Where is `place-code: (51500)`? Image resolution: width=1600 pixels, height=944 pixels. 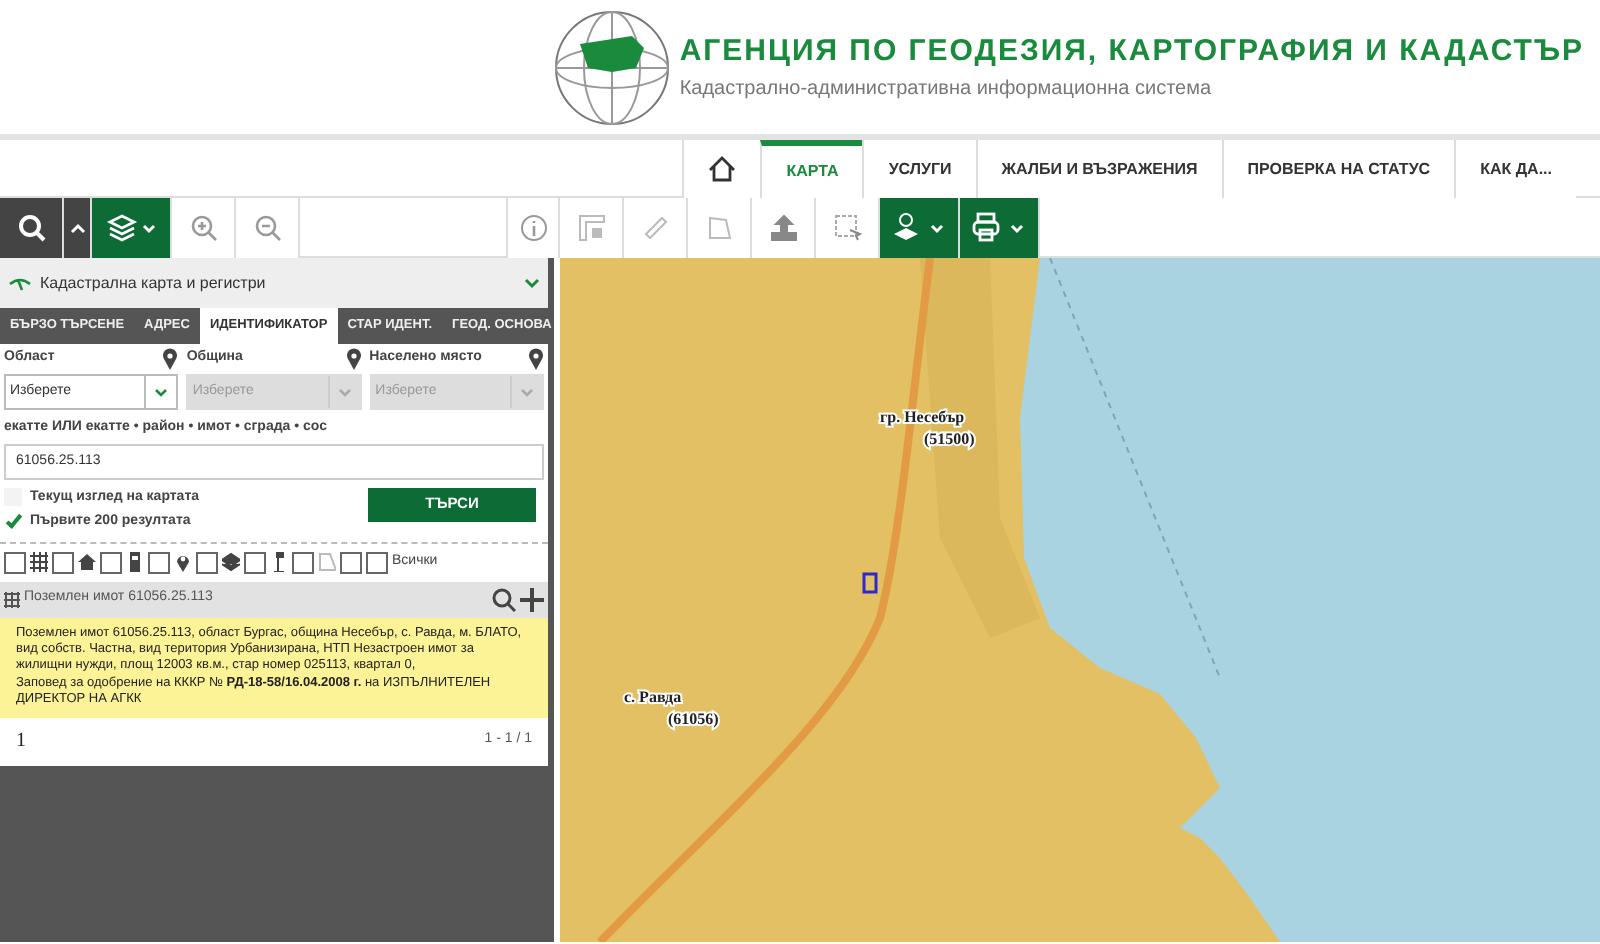
place-code: (51500) is located at coordinates (949, 439).